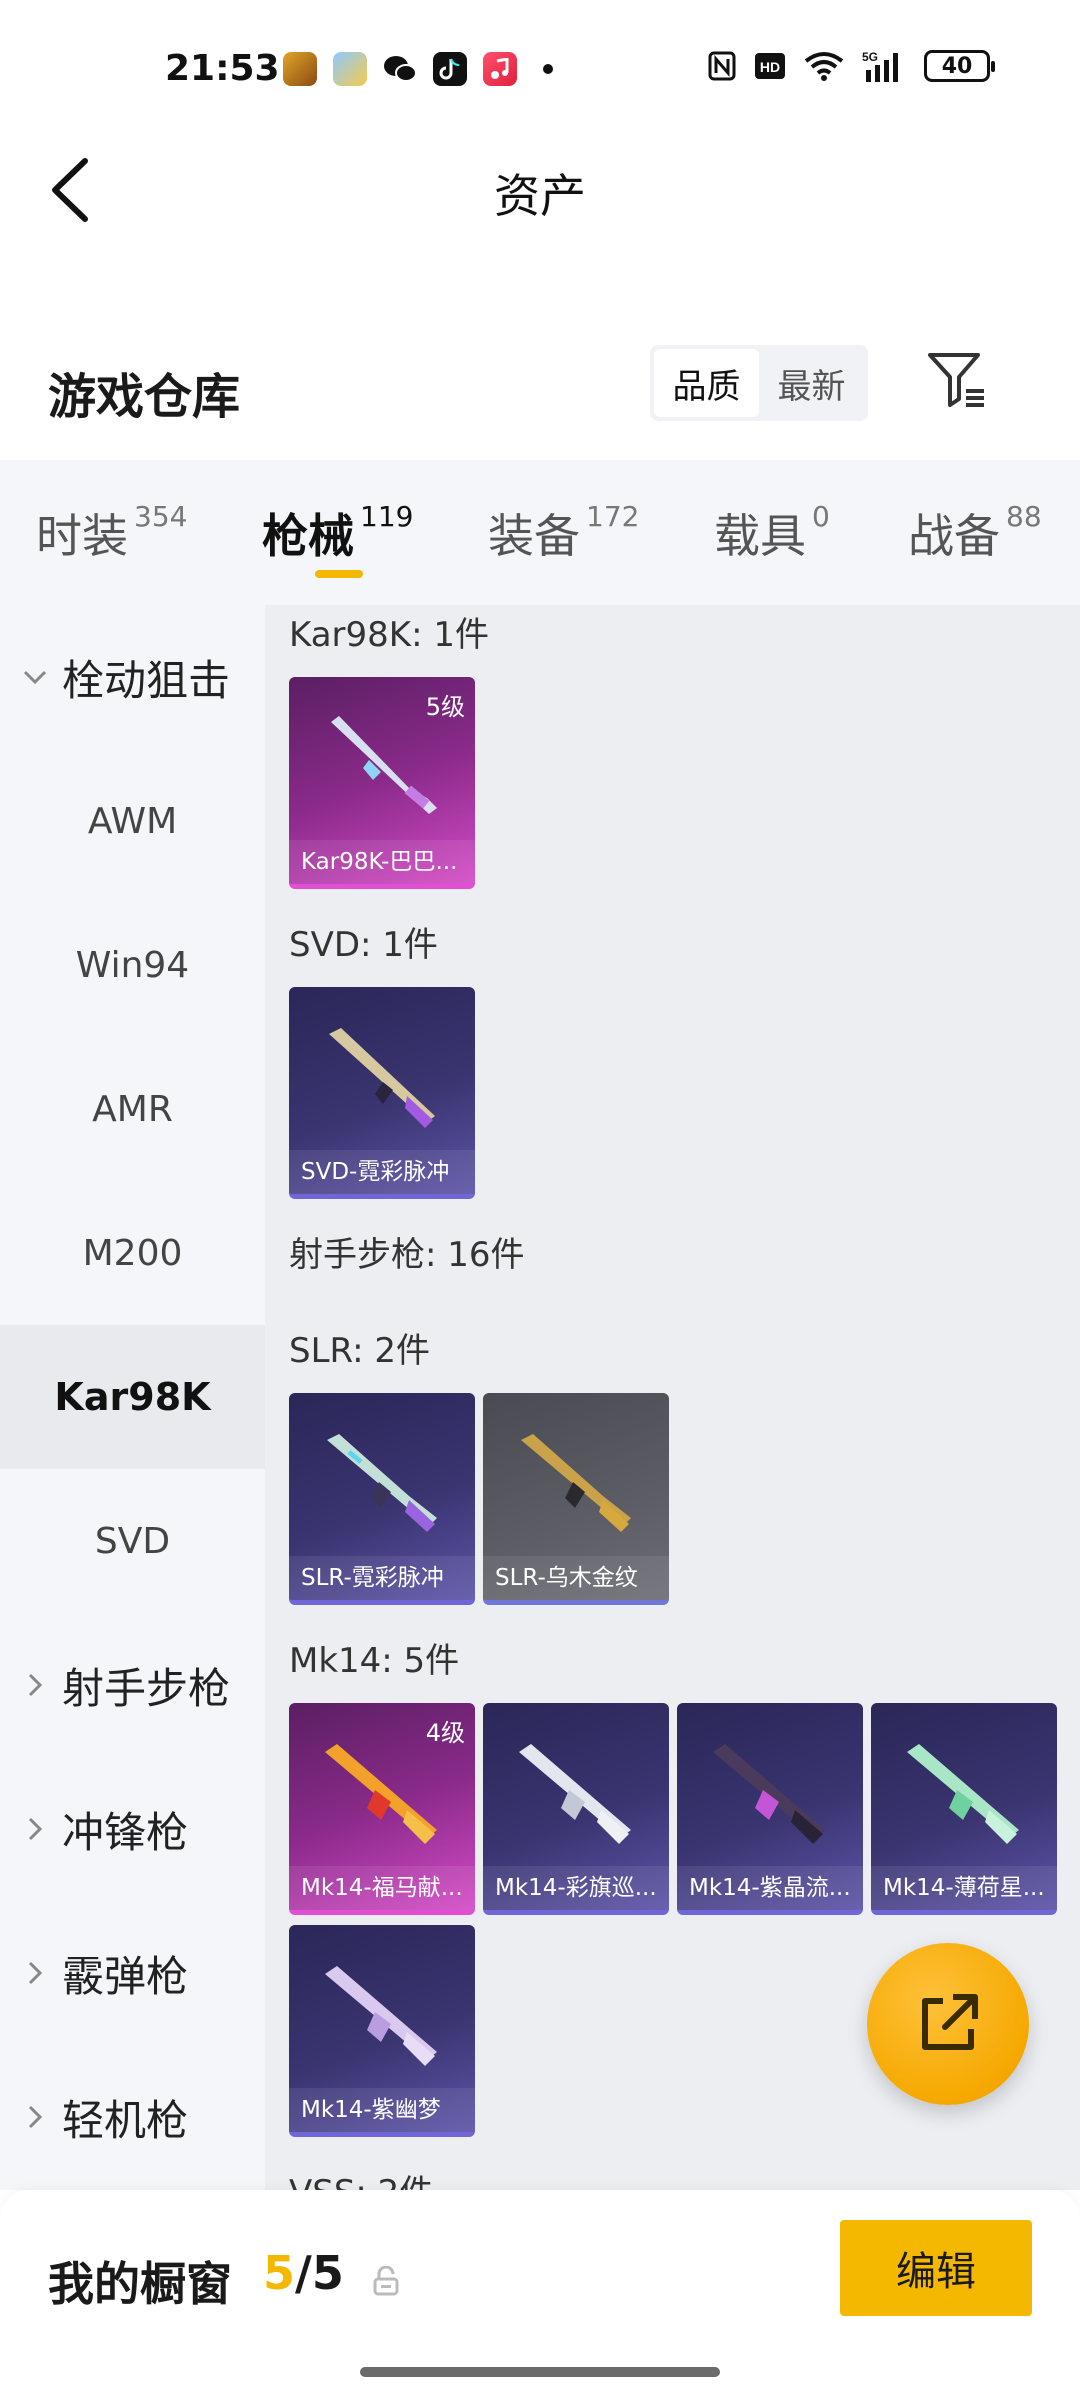  I want to click on tab-label: 装备, so click(534, 536).